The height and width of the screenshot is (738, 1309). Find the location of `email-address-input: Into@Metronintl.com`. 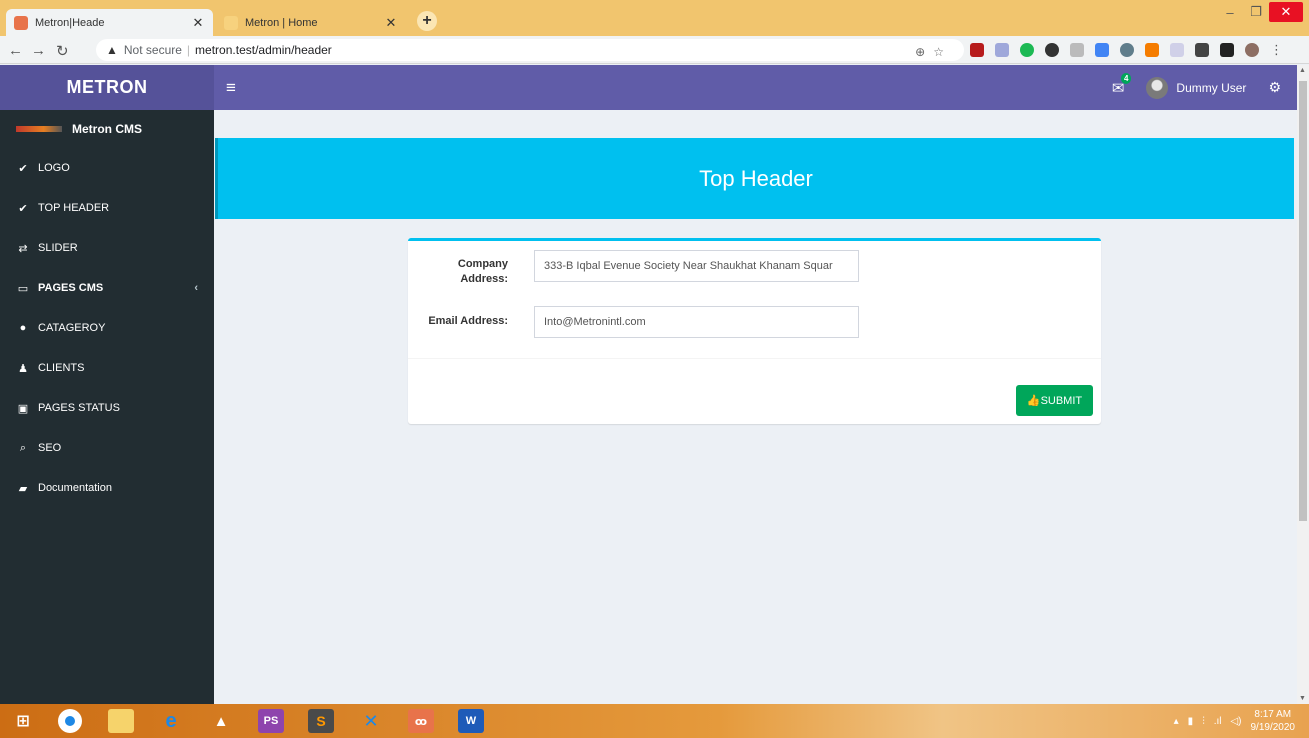

email-address-input: Into@Metronintl.com is located at coordinates (696, 322).